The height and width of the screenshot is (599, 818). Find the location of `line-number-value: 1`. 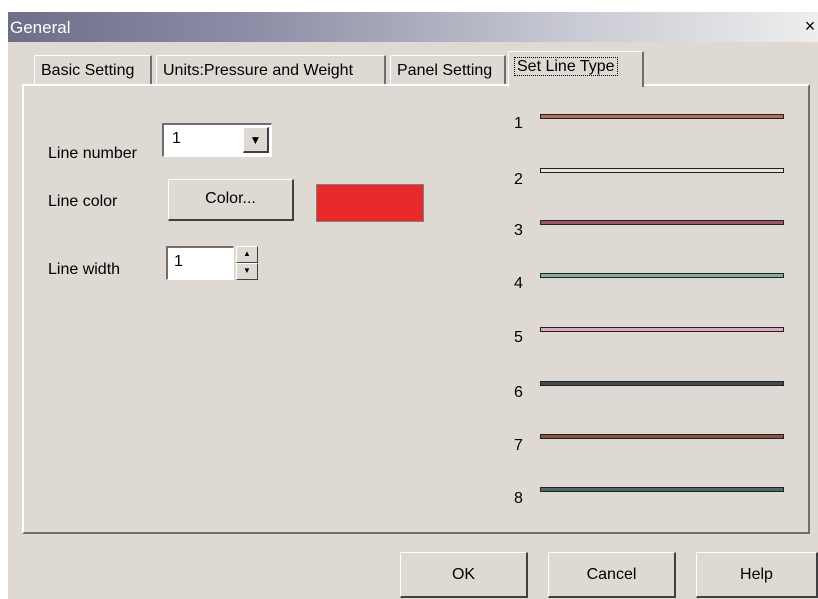

line-number-value: 1 is located at coordinates (176, 138).